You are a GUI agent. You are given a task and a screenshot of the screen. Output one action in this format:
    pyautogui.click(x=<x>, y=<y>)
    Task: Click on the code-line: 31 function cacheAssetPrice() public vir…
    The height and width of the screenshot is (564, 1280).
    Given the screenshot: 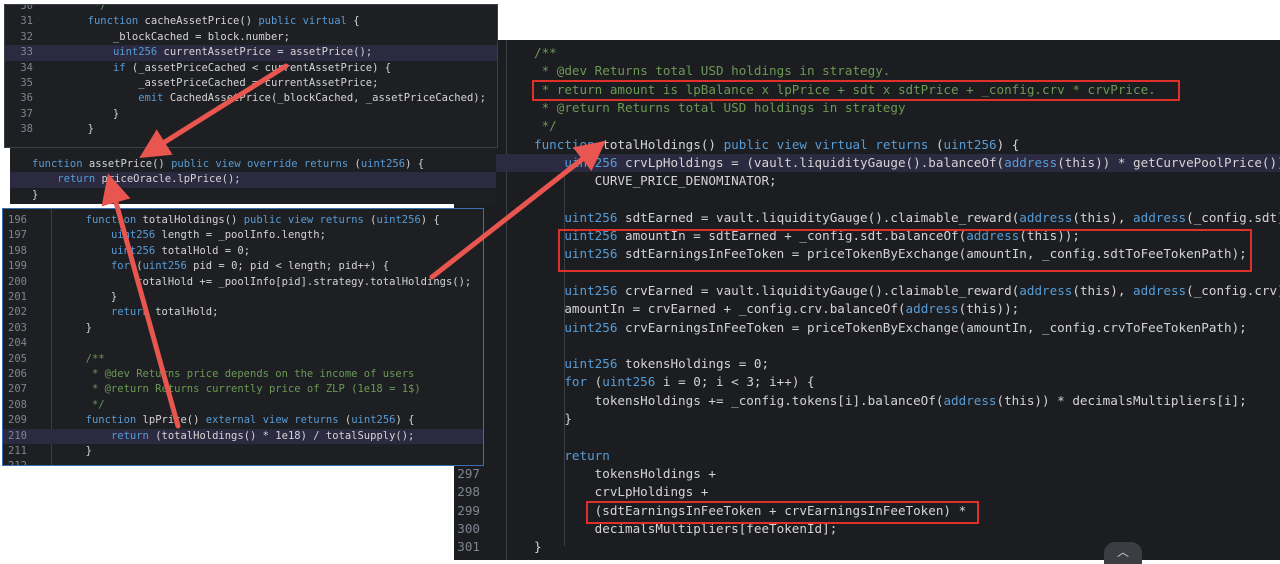 What is the action you would take?
    pyautogui.click(x=251, y=21)
    